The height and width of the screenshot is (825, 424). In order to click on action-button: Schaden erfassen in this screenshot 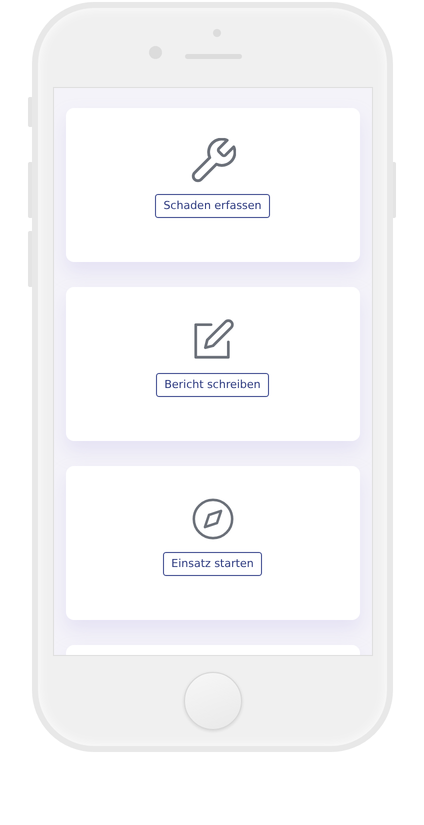, I will do `click(212, 206)`.